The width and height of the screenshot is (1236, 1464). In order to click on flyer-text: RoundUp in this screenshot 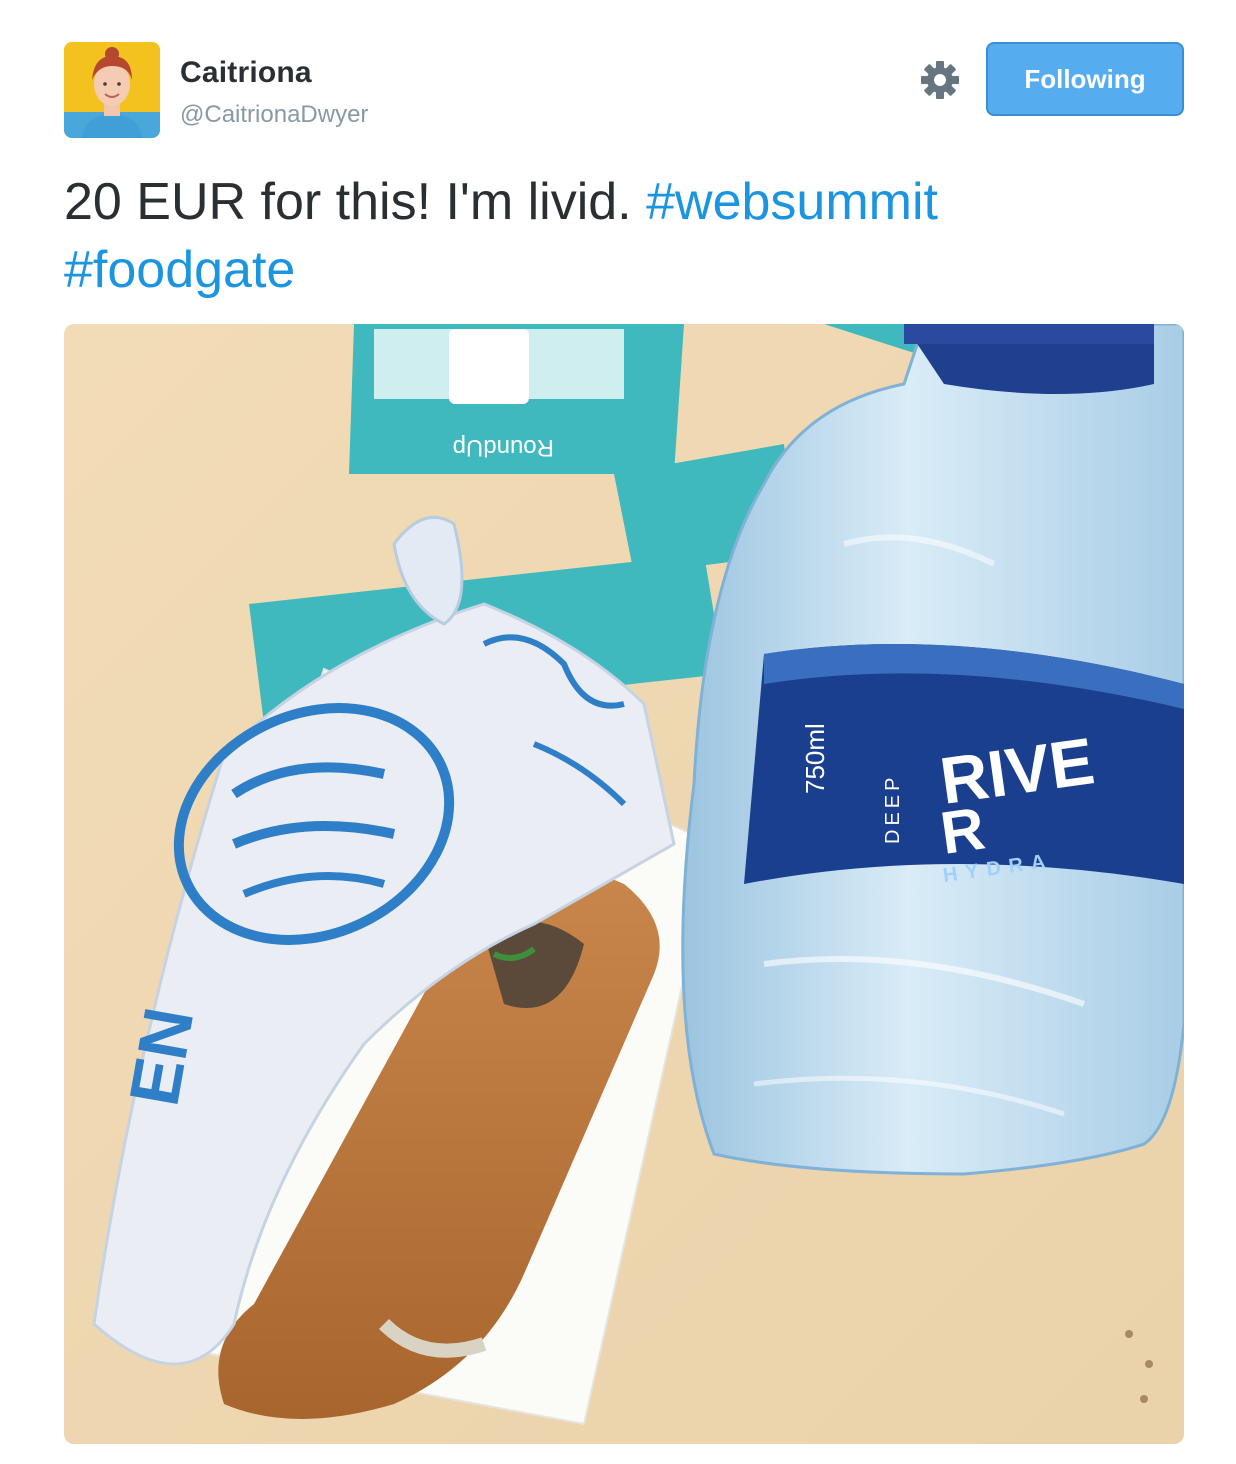, I will do `click(503, 447)`.